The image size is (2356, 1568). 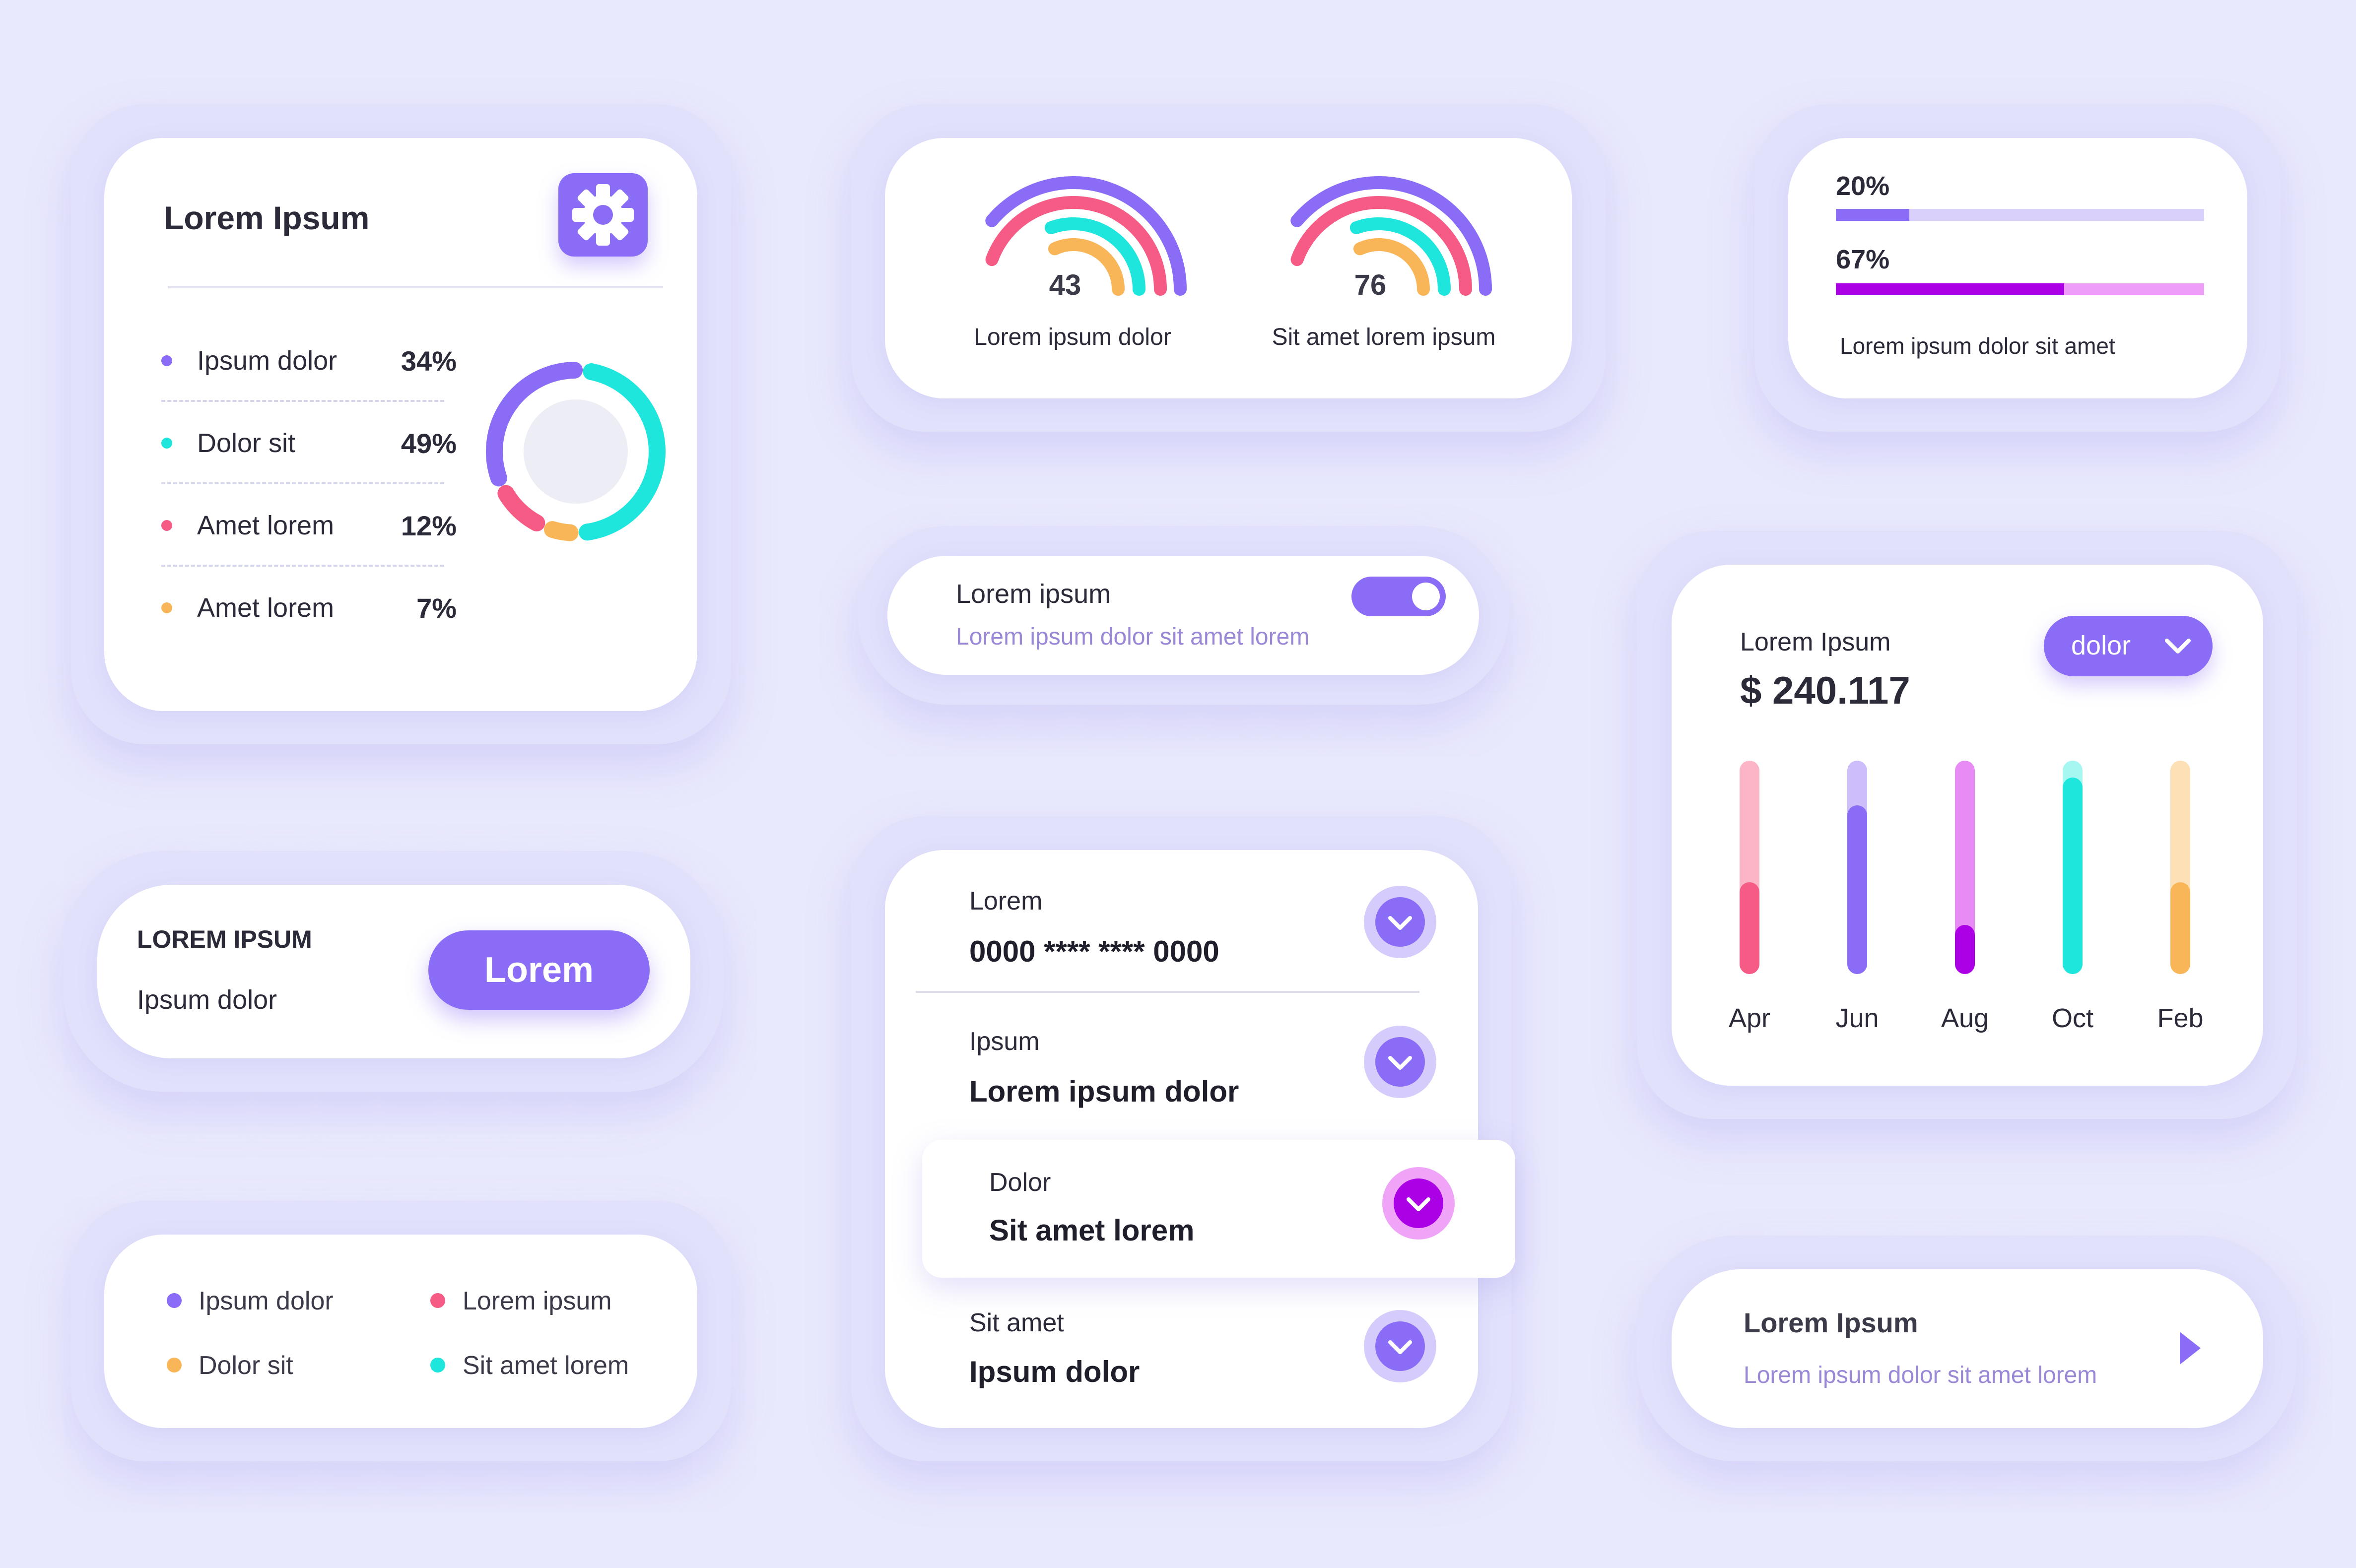 I want to click on donut-chart, so click(x=576, y=451).